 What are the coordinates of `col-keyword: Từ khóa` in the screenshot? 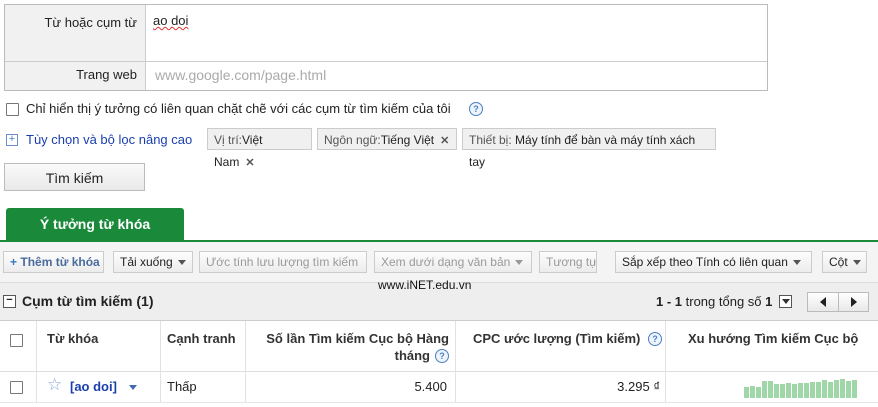 It's located at (72, 338).